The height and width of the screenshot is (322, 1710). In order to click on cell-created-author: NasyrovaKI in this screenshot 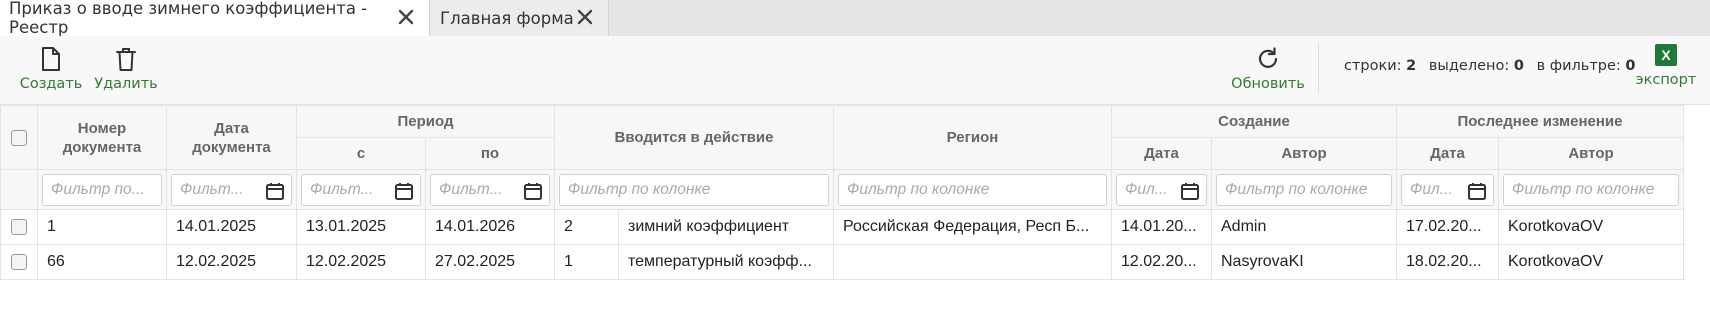, I will do `click(1304, 262)`.